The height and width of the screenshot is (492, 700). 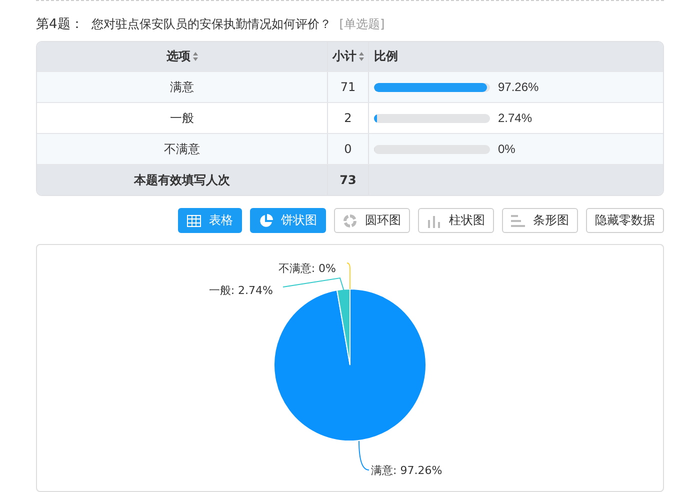 I want to click on bar-chart-icon, so click(x=518, y=220).